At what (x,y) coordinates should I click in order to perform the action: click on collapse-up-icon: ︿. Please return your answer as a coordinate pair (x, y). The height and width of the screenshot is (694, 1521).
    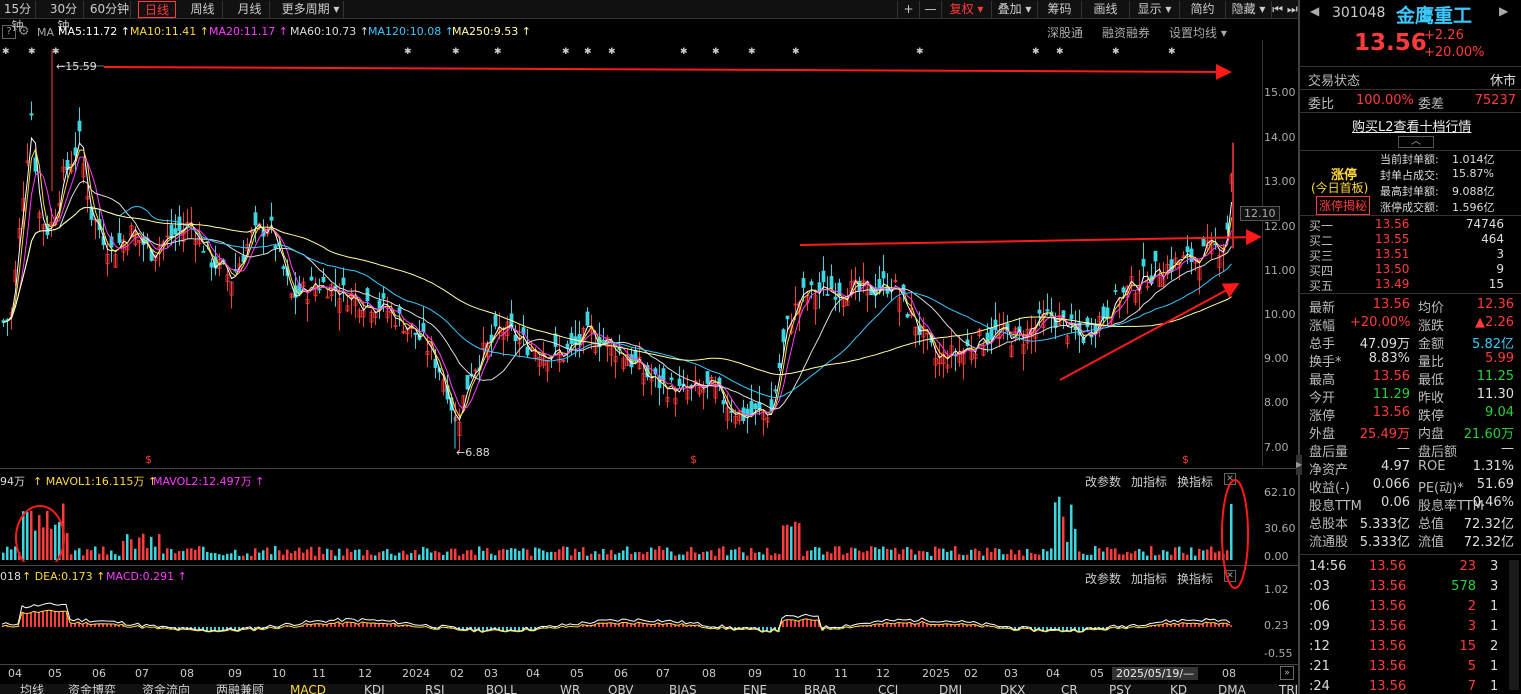
    Looking at the image, I should click on (1416, 142).